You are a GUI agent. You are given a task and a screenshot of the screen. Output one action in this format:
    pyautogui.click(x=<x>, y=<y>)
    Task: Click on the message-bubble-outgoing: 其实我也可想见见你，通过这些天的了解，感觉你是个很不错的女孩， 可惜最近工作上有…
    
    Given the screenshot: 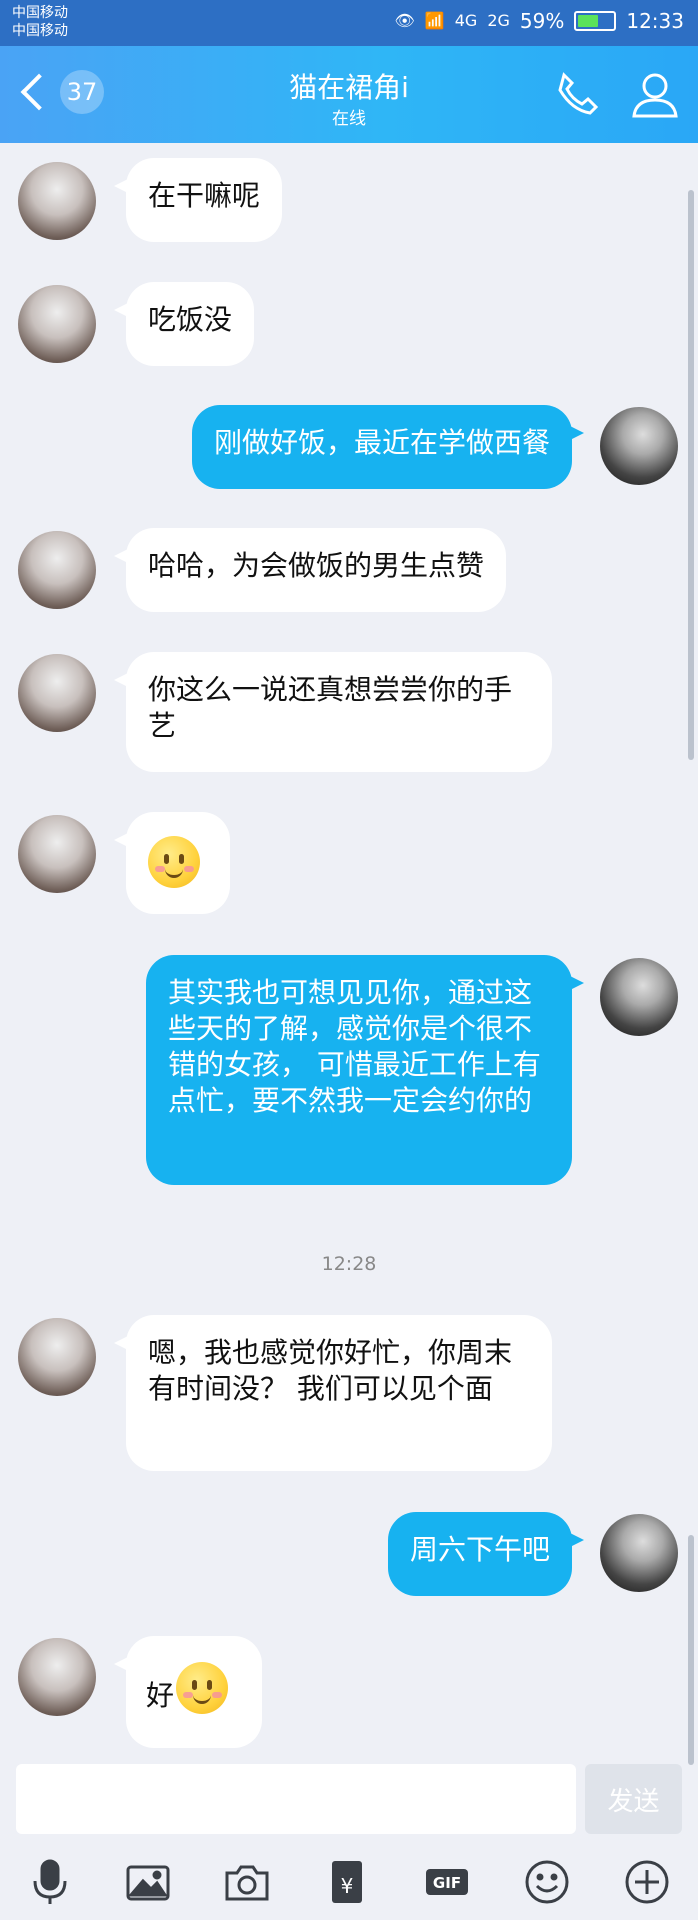 What is the action you would take?
    pyautogui.click(x=365, y=1070)
    